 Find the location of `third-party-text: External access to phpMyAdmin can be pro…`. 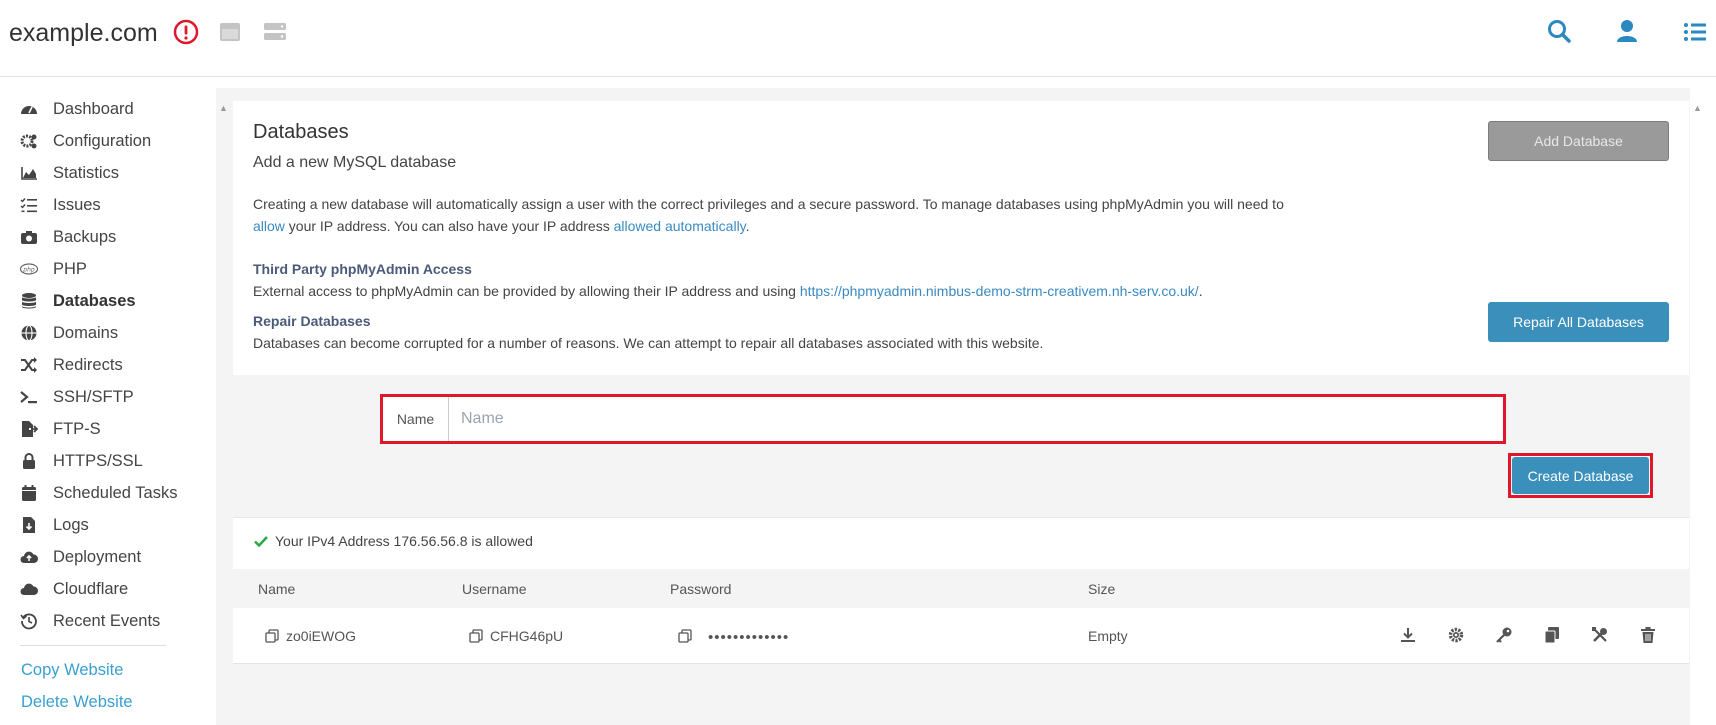

third-party-text: External access to phpMyAdmin can be pro… is located at coordinates (728, 291).